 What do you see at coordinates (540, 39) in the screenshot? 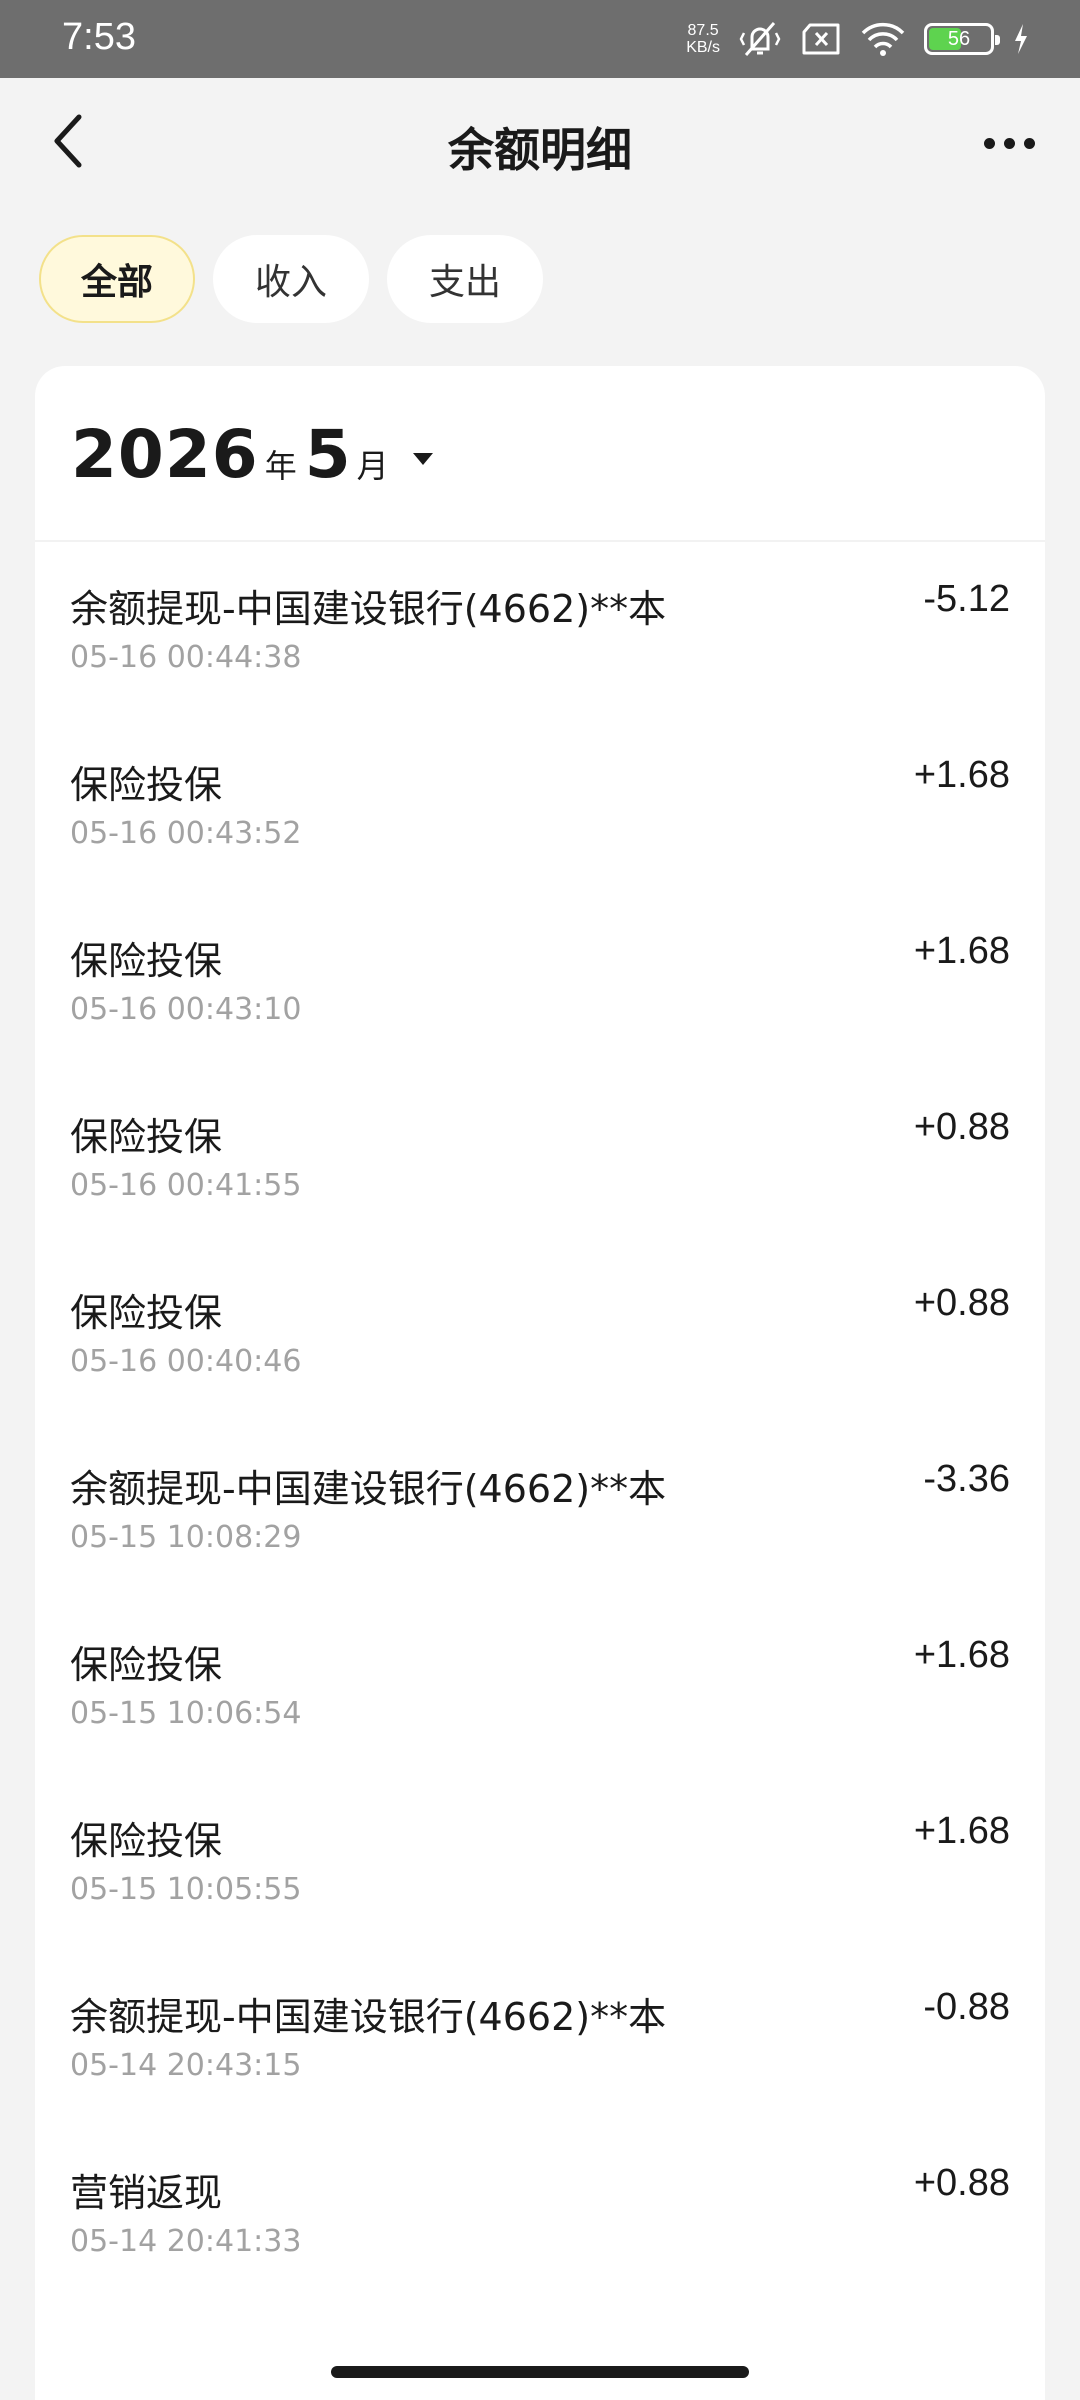
I see `status-bar: 7:53 87.5 KB/s 56` at bounding box center [540, 39].